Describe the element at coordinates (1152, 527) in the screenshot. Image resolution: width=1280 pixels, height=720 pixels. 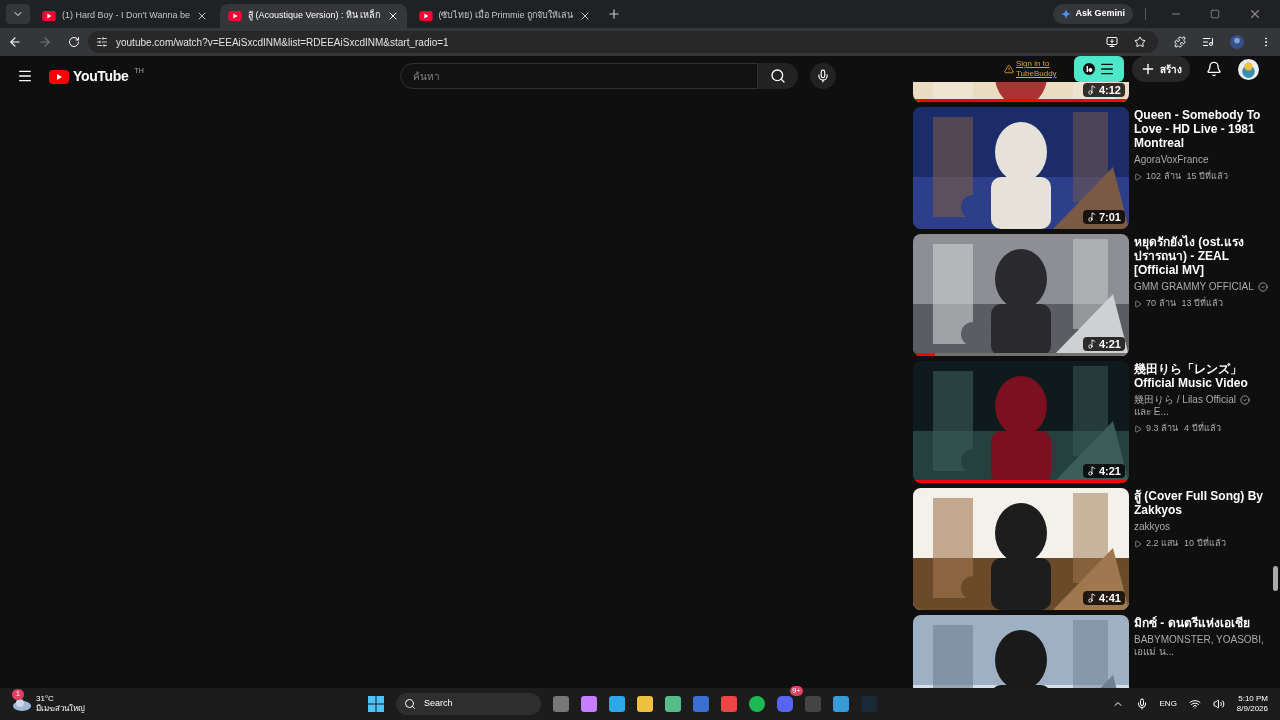
I see `channel-name: zakkyos` at that location.